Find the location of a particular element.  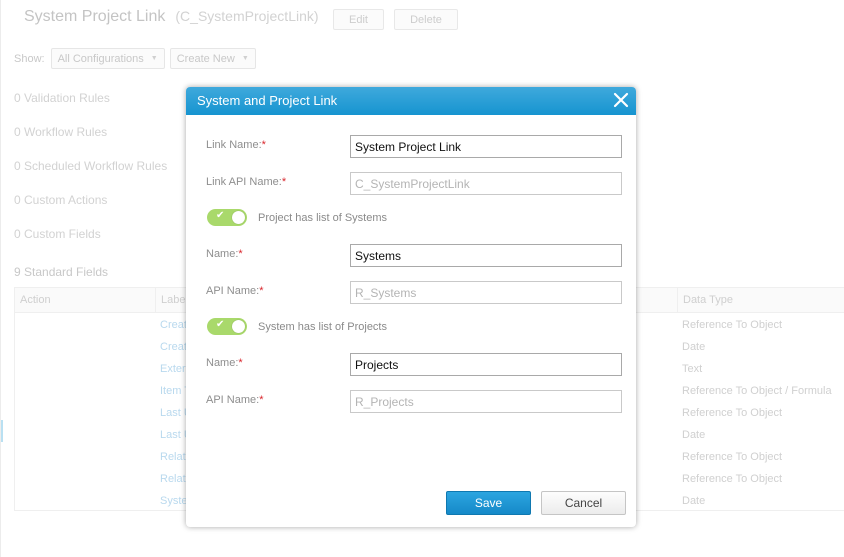

projects-api-name-label-text: API Name: is located at coordinates (233, 400).